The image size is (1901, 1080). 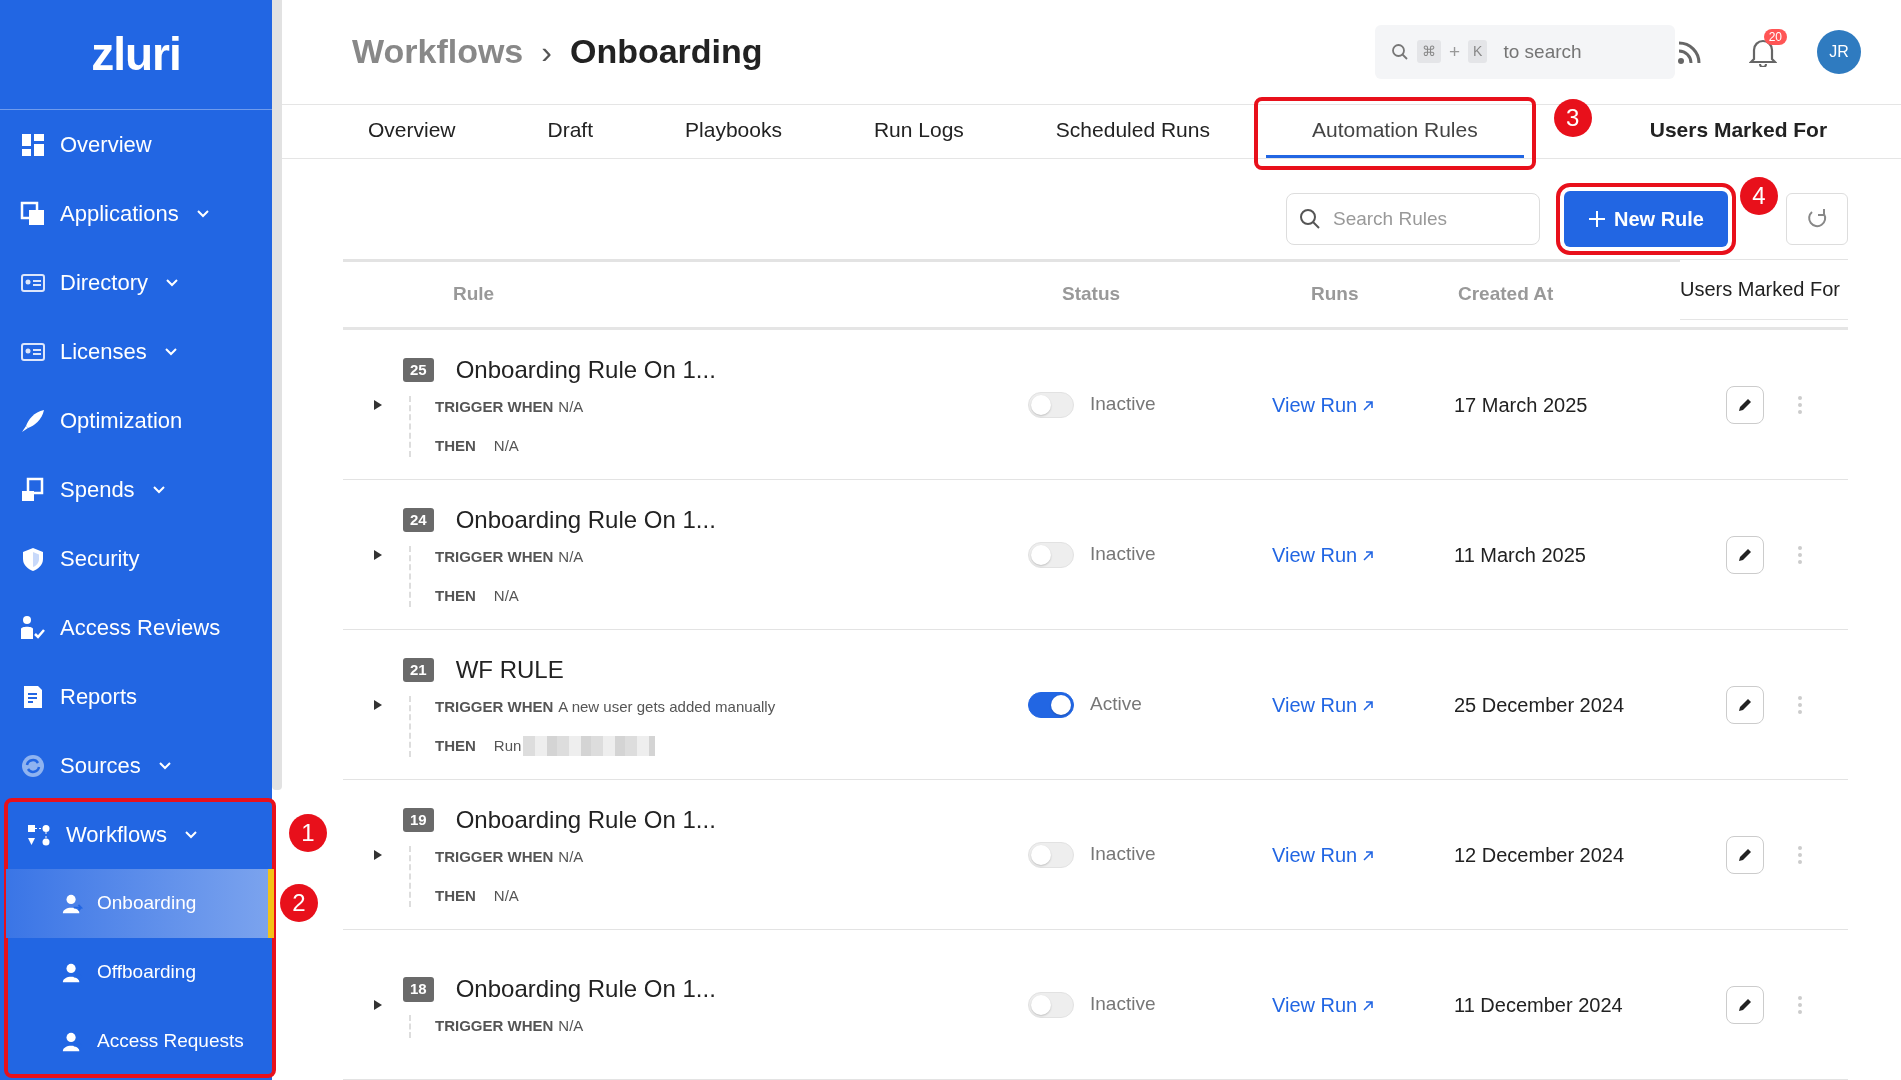 I want to click on column-header: Runs, so click(x=1335, y=294).